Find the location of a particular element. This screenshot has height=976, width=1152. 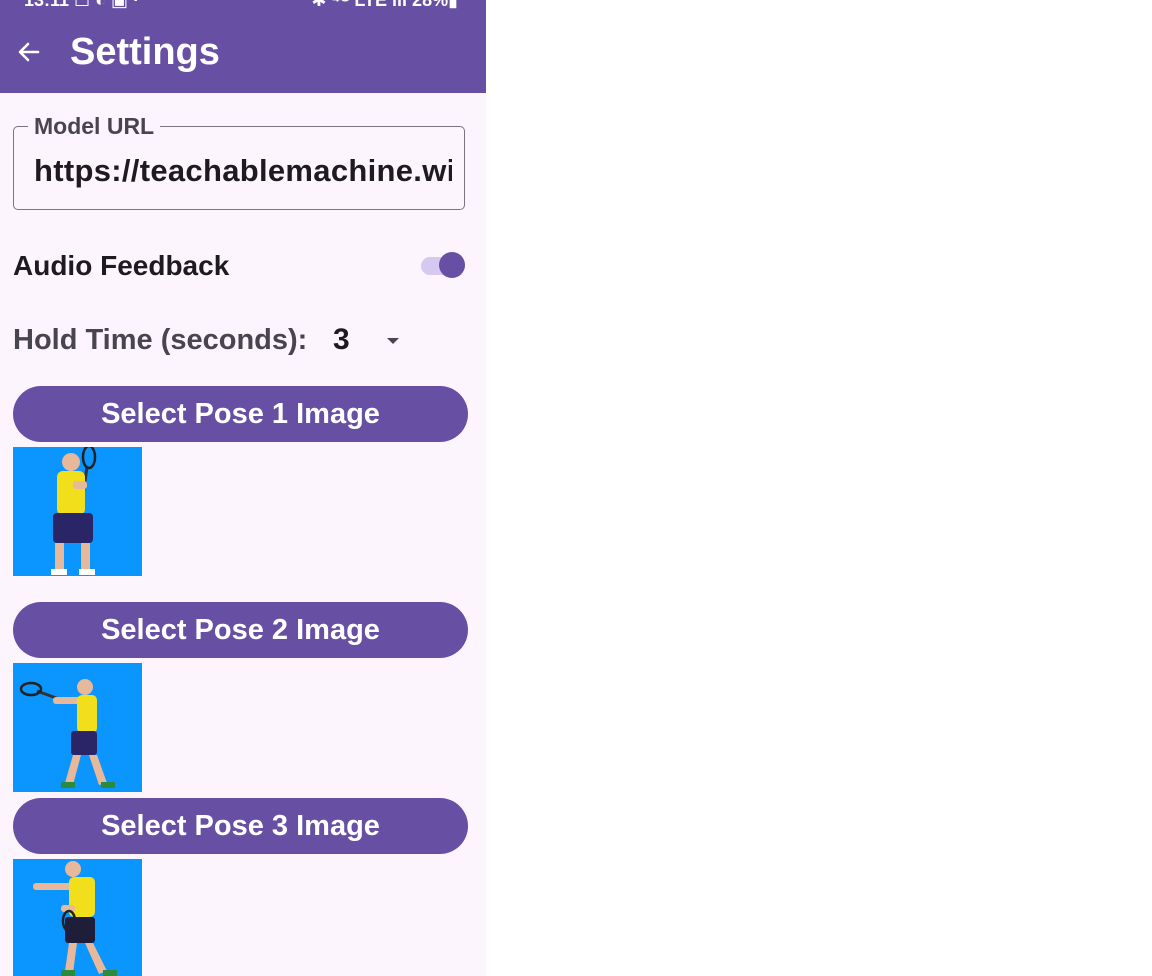

hold-time-label: Hold Time (seconds): is located at coordinates (160, 340).